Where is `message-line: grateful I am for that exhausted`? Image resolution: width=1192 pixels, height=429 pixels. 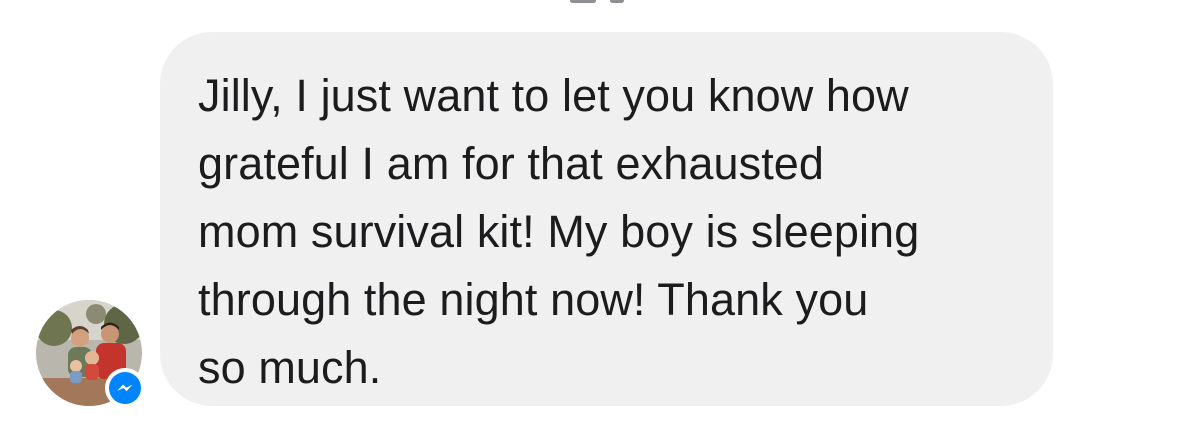 message-line: grateful I am for that exhausted is located at coordinates (511, 163).